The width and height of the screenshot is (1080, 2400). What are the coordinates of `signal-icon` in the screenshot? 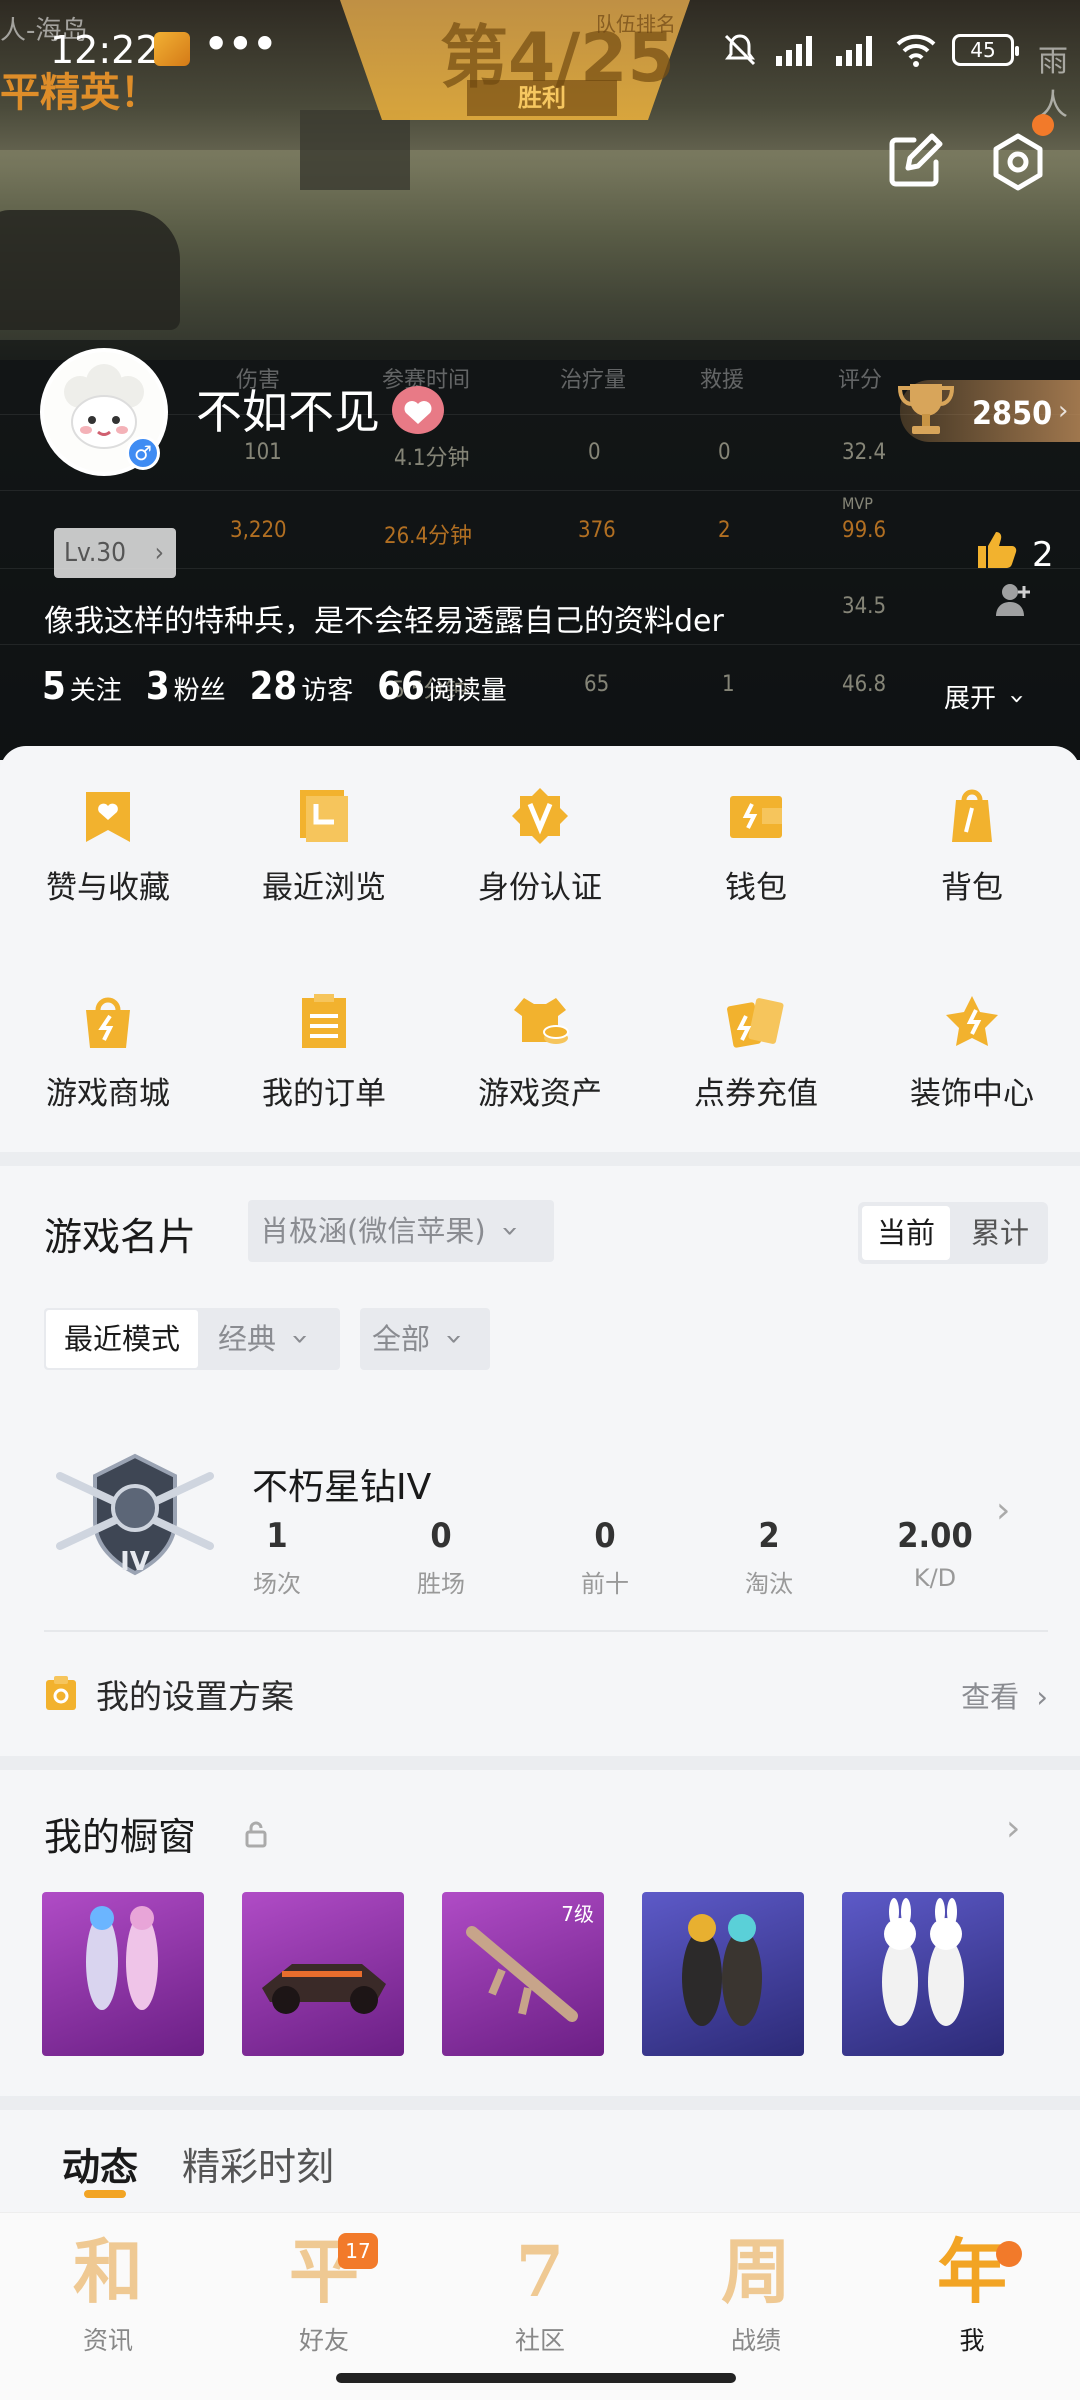 It's located at (797, 50).